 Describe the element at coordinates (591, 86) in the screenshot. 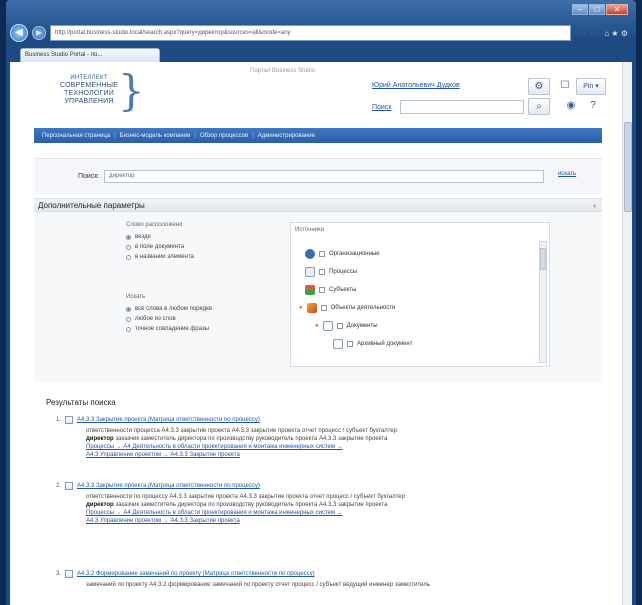

I see `pin-button: Pin ▾` at that location.